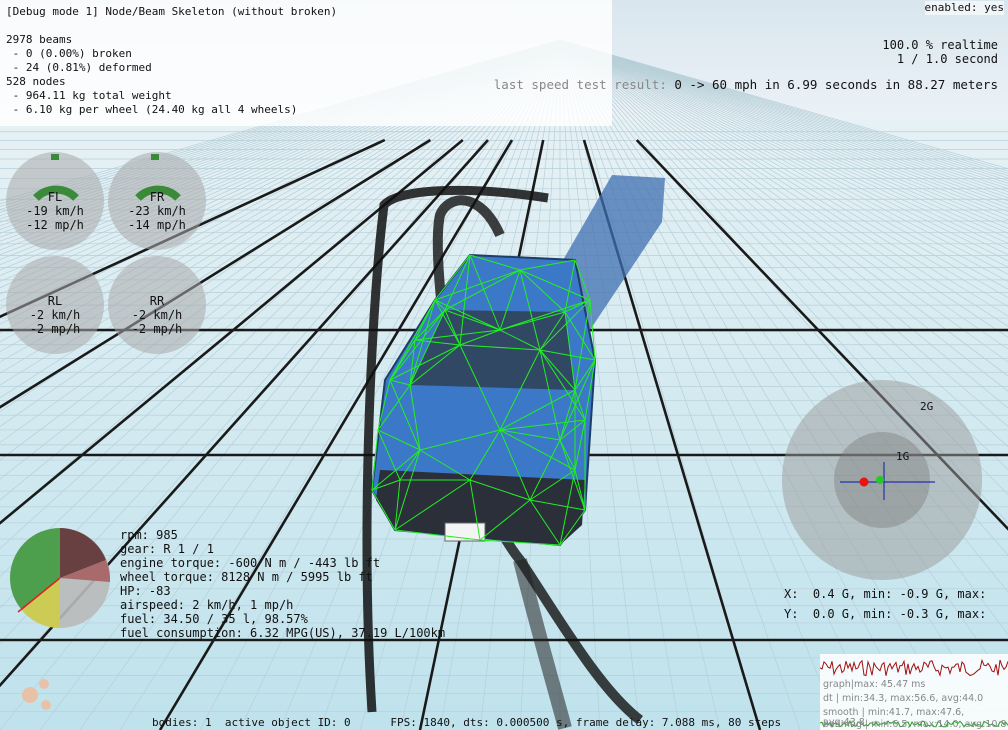  Describe the element at coordinates (580, 84) in the screenshot. I see `speed-test-label: last speed test result:` at that location.